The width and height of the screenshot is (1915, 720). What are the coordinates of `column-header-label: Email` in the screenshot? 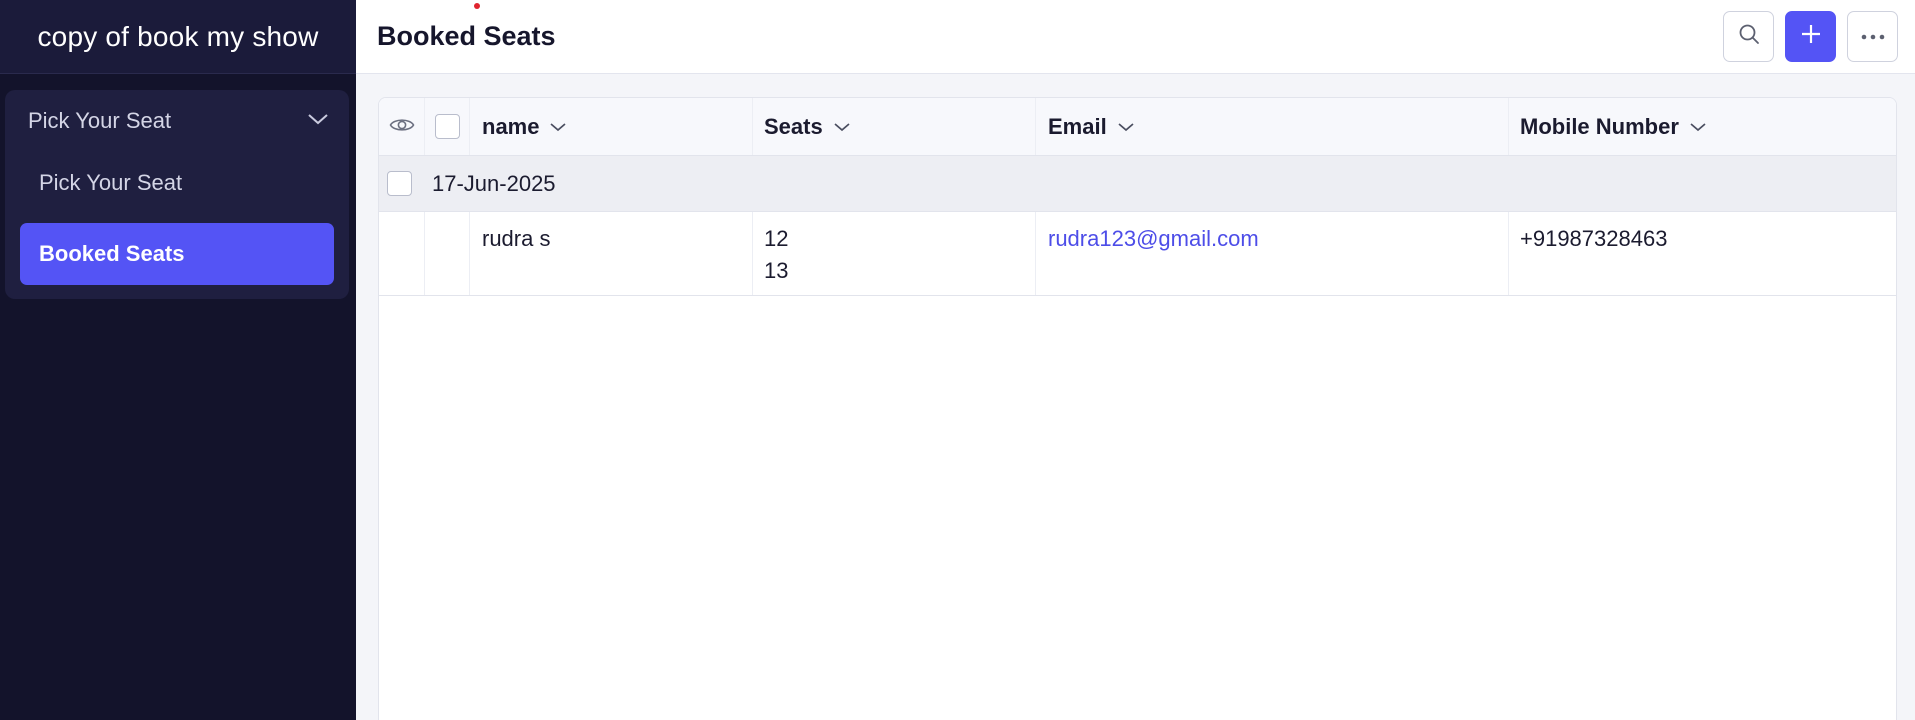 It's located at (1077, 126).